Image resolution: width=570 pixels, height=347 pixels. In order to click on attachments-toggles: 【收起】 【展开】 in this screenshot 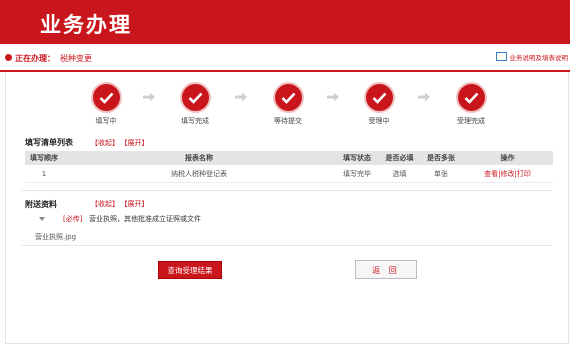, I will do `click(122, 204)`.